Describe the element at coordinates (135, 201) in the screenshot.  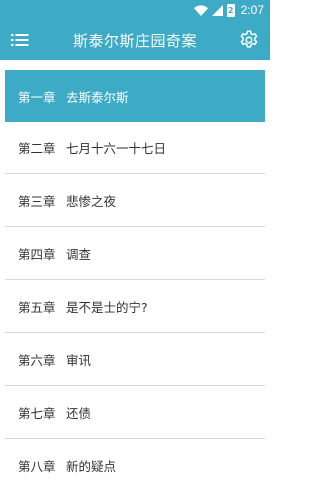
I see `chapter-item: 第三章 悲惨之夜` at that location.